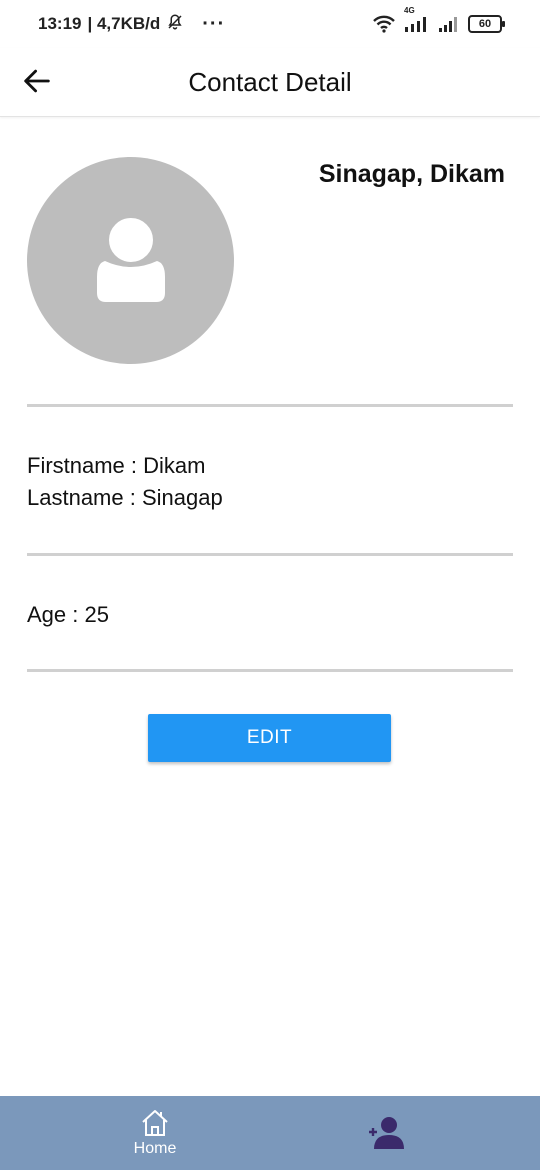  I want to click on avatar, so click(130, 260).